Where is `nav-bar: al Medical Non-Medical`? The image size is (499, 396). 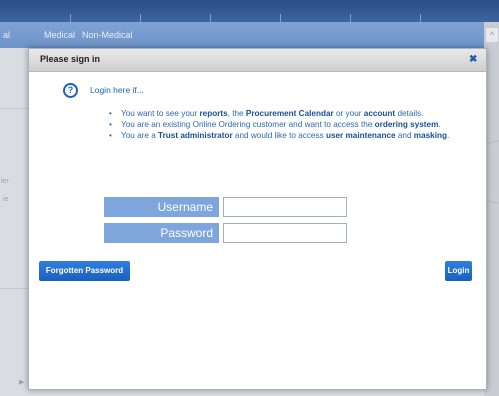 nav-bar: al Medical Non-Medical is located at coordinates (249, 35).